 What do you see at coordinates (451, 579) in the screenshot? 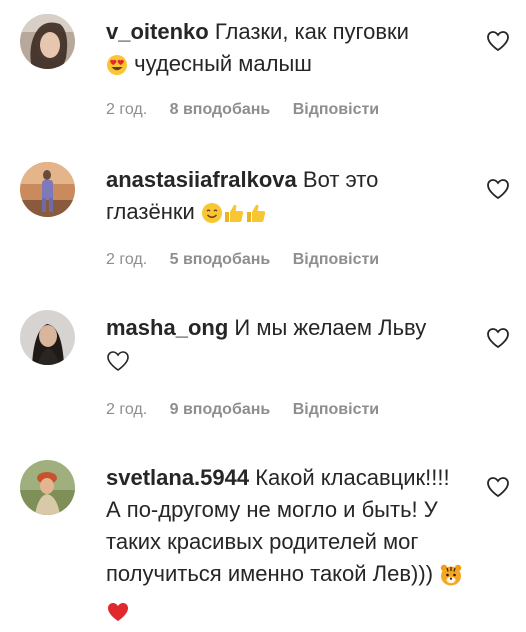
I see `tiger-face-emoji` at bounding box center [451, 579].